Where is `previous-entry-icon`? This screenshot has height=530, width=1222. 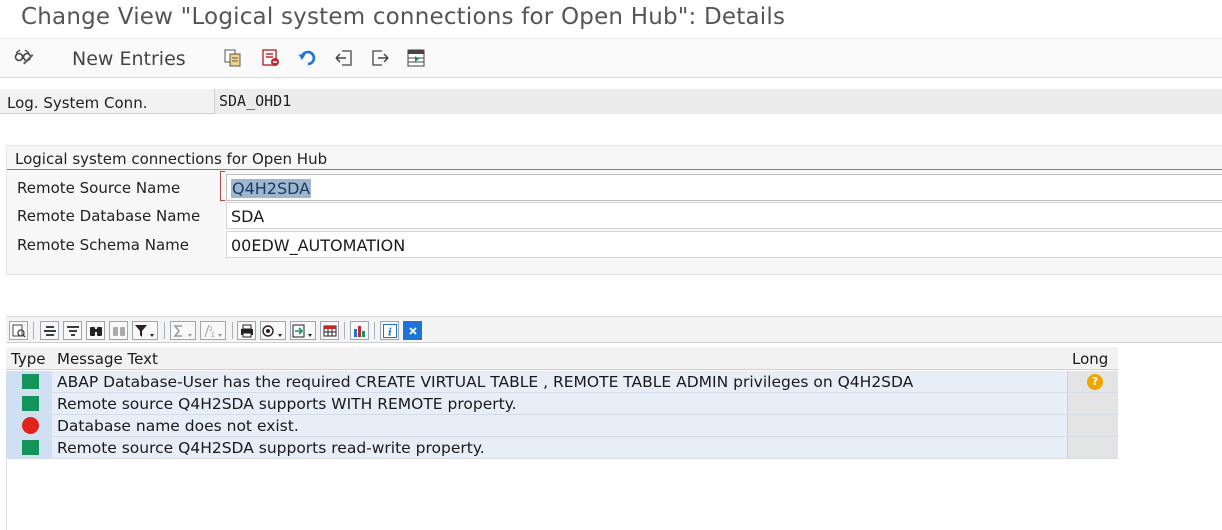
previous-entry-icon is located at coordinates (344, 58).